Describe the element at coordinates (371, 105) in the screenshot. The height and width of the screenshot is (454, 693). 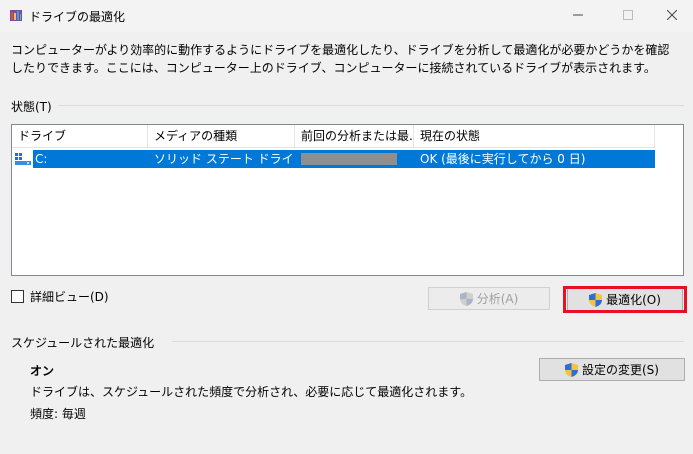
I see `status-group-divider` at that location.